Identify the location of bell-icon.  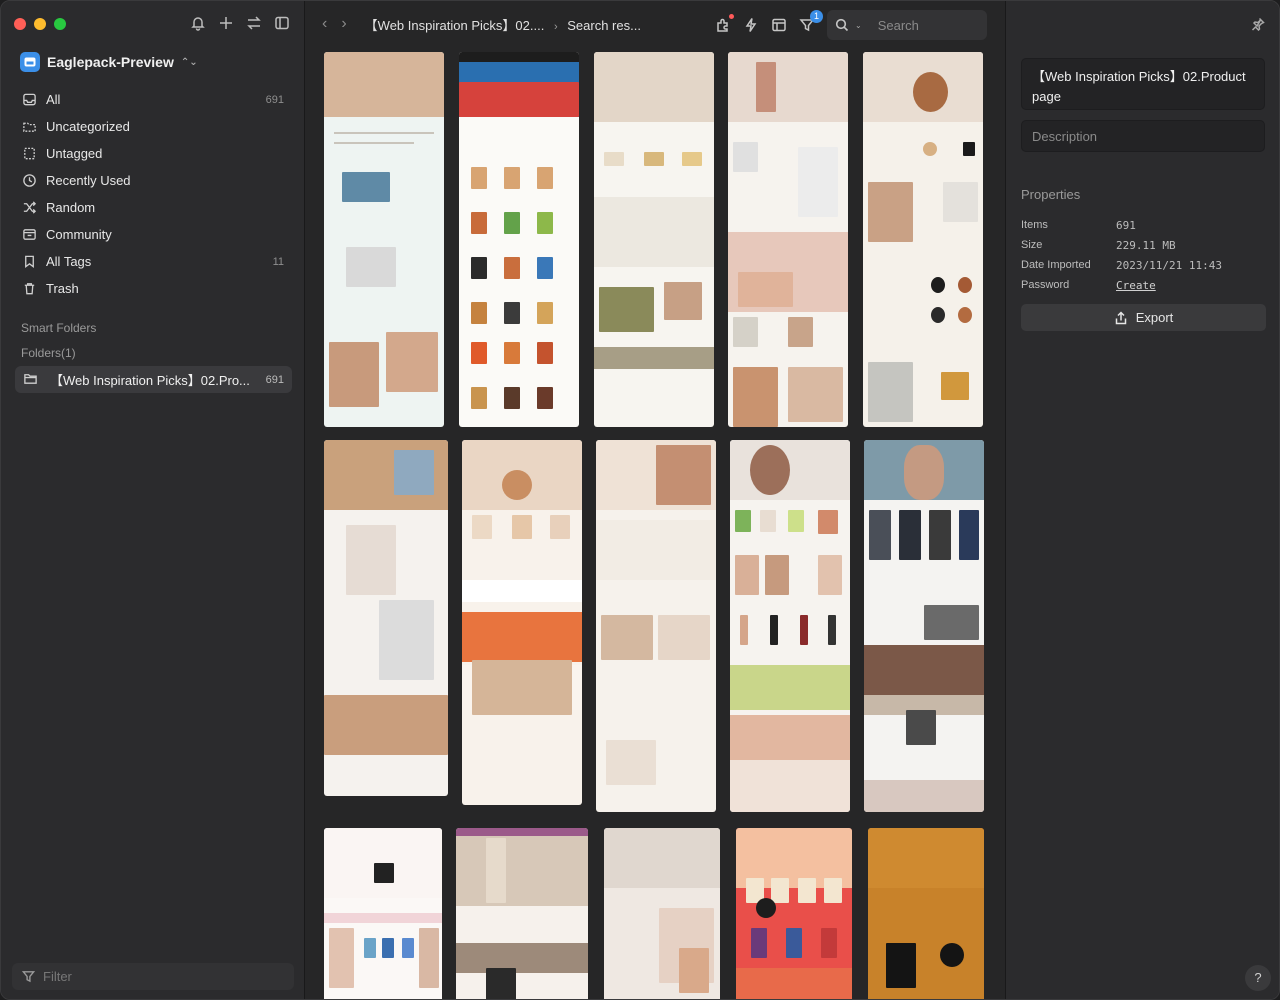
(198, 23).